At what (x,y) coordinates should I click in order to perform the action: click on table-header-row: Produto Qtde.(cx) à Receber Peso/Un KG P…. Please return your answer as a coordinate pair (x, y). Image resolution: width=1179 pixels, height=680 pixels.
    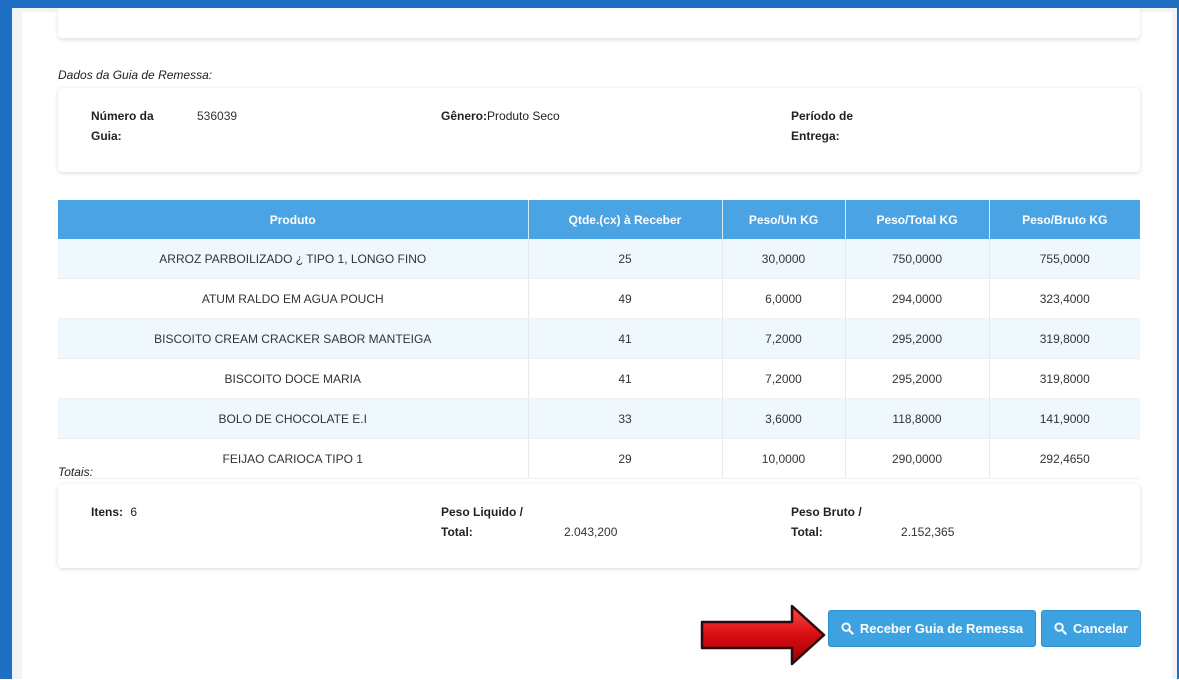
    Looking at the image, I should click on (599, 219).